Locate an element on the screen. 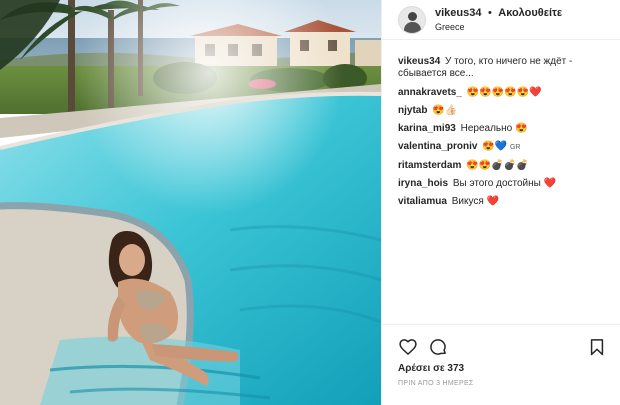  comment-suffix-text: GR is located at coordinates (515, 147).